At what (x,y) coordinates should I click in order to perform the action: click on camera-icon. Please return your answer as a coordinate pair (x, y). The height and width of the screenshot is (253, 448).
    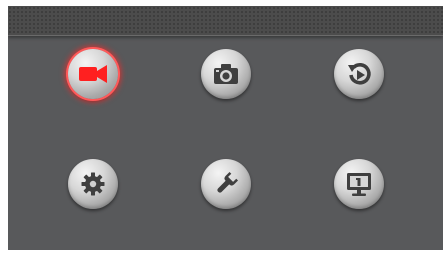
    Looking at the image, I should click on (226, 74).